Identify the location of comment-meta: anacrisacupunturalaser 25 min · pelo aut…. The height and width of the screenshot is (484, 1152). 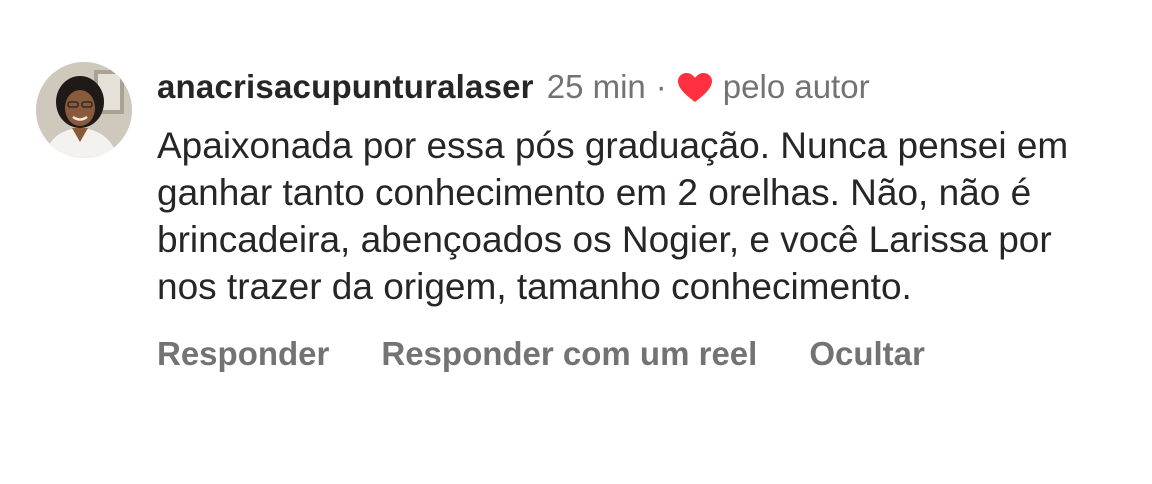
(637, 87).